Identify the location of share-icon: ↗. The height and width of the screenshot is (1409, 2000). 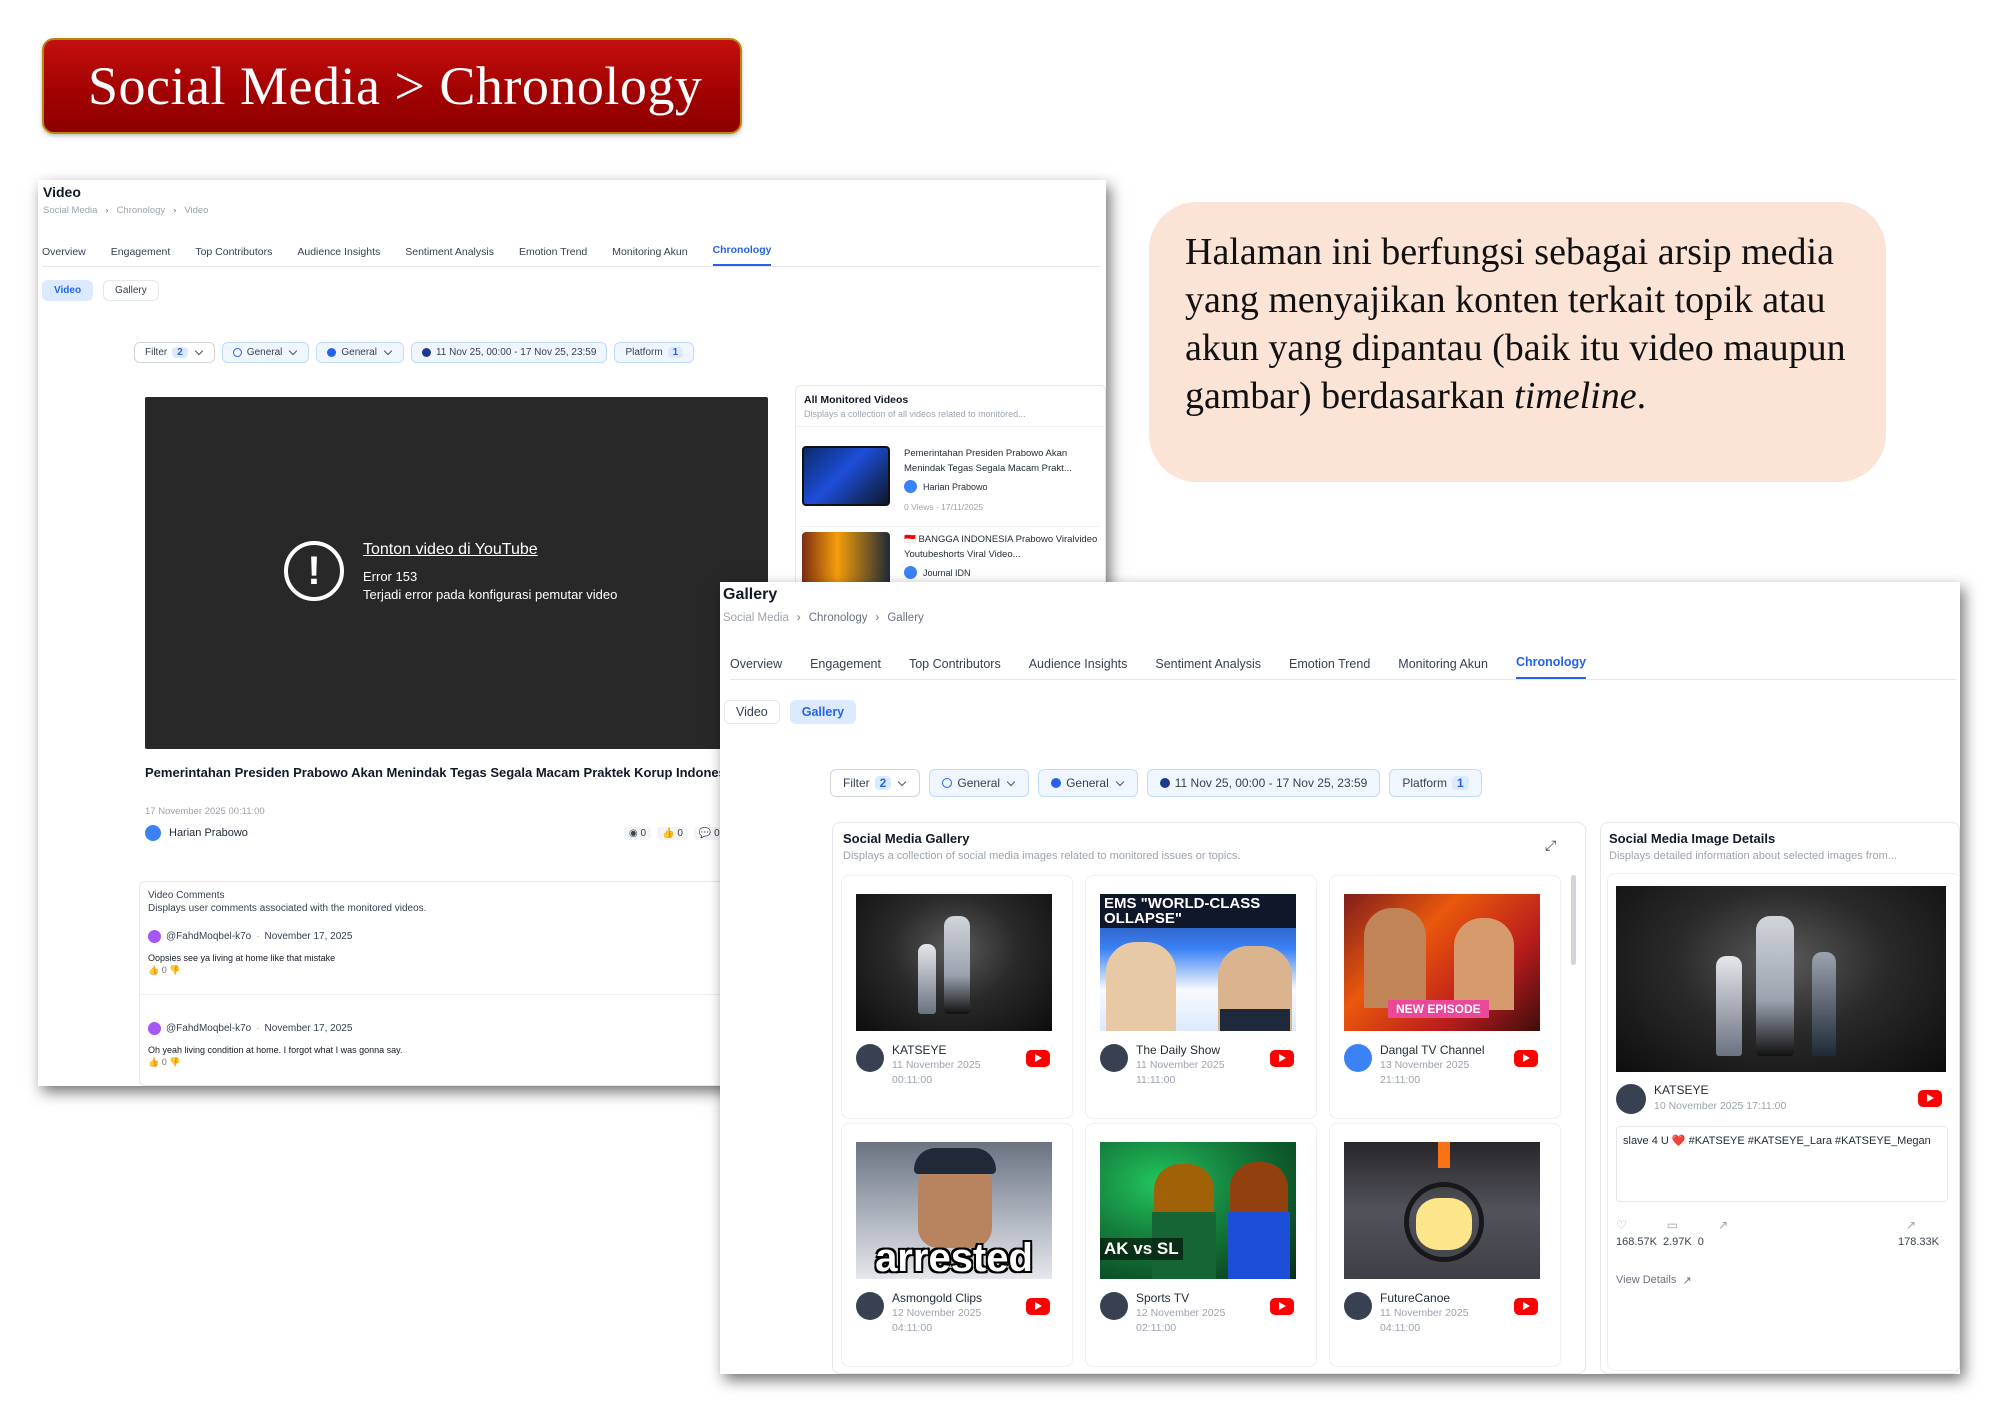
(1723, 1225).